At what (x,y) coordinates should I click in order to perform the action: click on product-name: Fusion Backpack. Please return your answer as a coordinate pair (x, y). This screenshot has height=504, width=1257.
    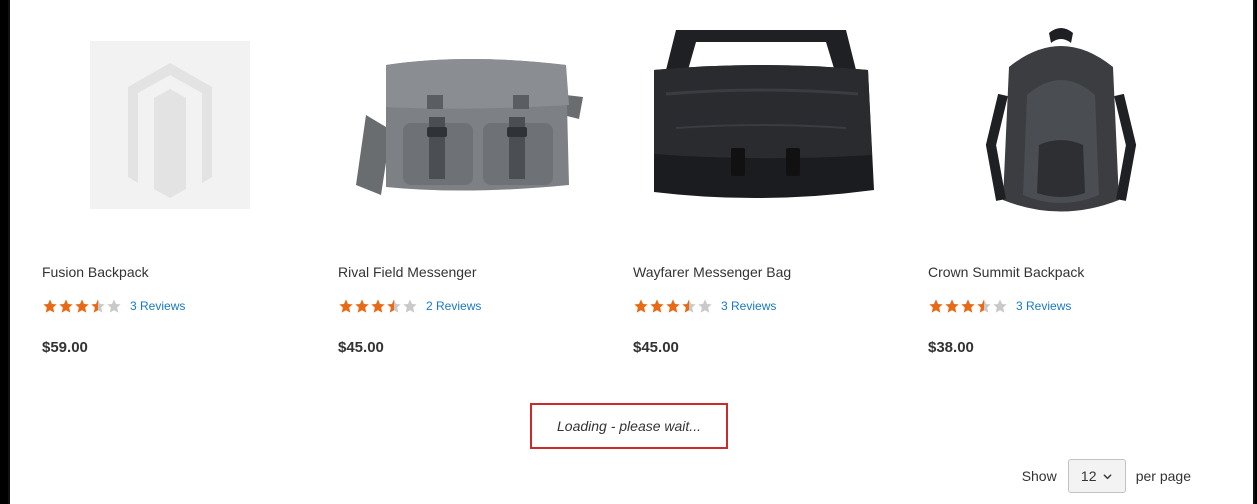
    Looking at the image, I should click on (95, 272).